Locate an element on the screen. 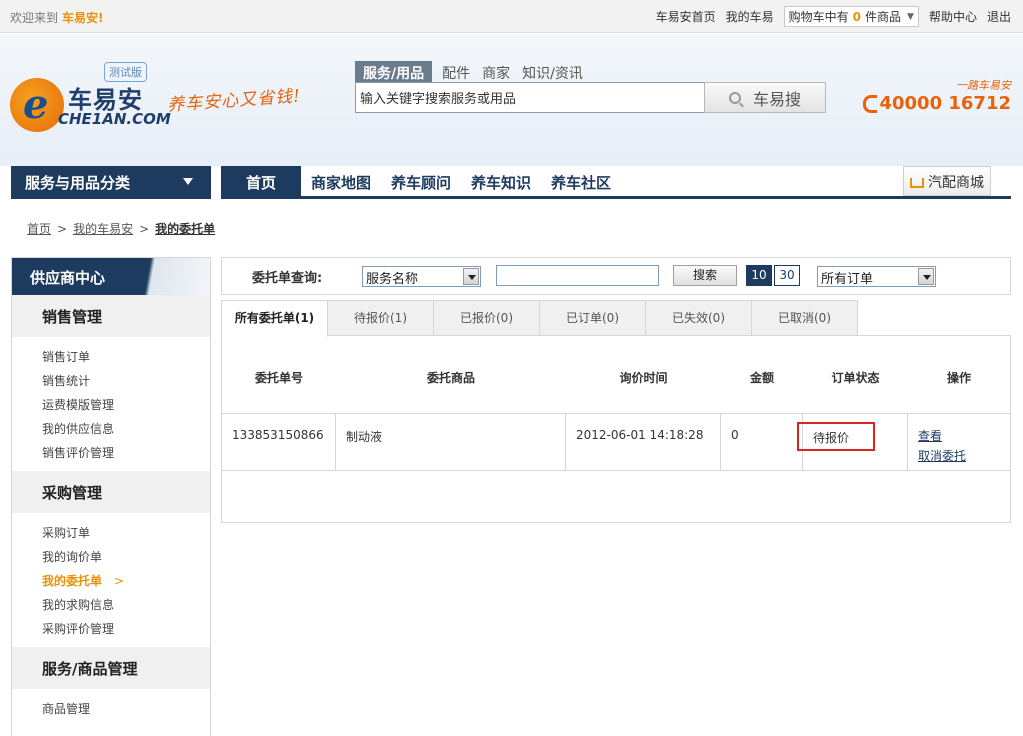 Image resolution: width=1023 pixels, height=736 pixels. nav-item-merchant-map: 商家地图 is located at coordinates (341, 181).